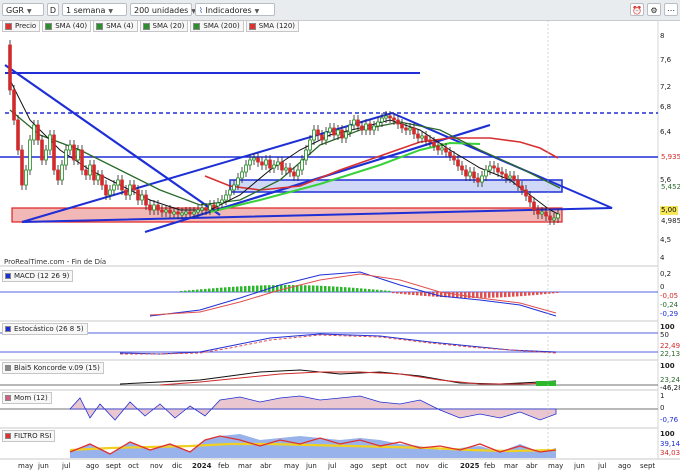 Image resolution: width=680 pixels, height=474 pixels. What do you see at coordinates (662, 258) in the screenshot?
I see `price-tick: 4` at bounding box center [662, 258].